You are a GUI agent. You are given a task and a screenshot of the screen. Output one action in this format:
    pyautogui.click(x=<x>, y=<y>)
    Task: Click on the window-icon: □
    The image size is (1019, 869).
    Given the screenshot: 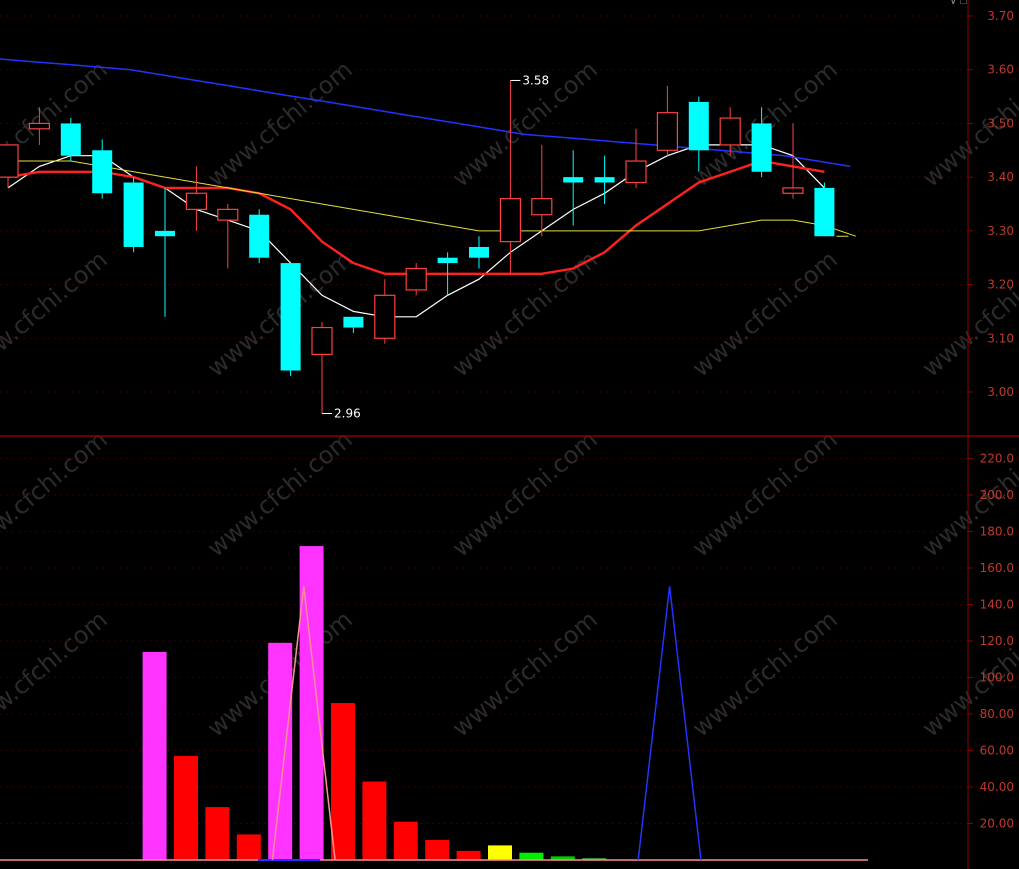 What is the action you would take?
    pyautogui.click(x=963, y=3)
    